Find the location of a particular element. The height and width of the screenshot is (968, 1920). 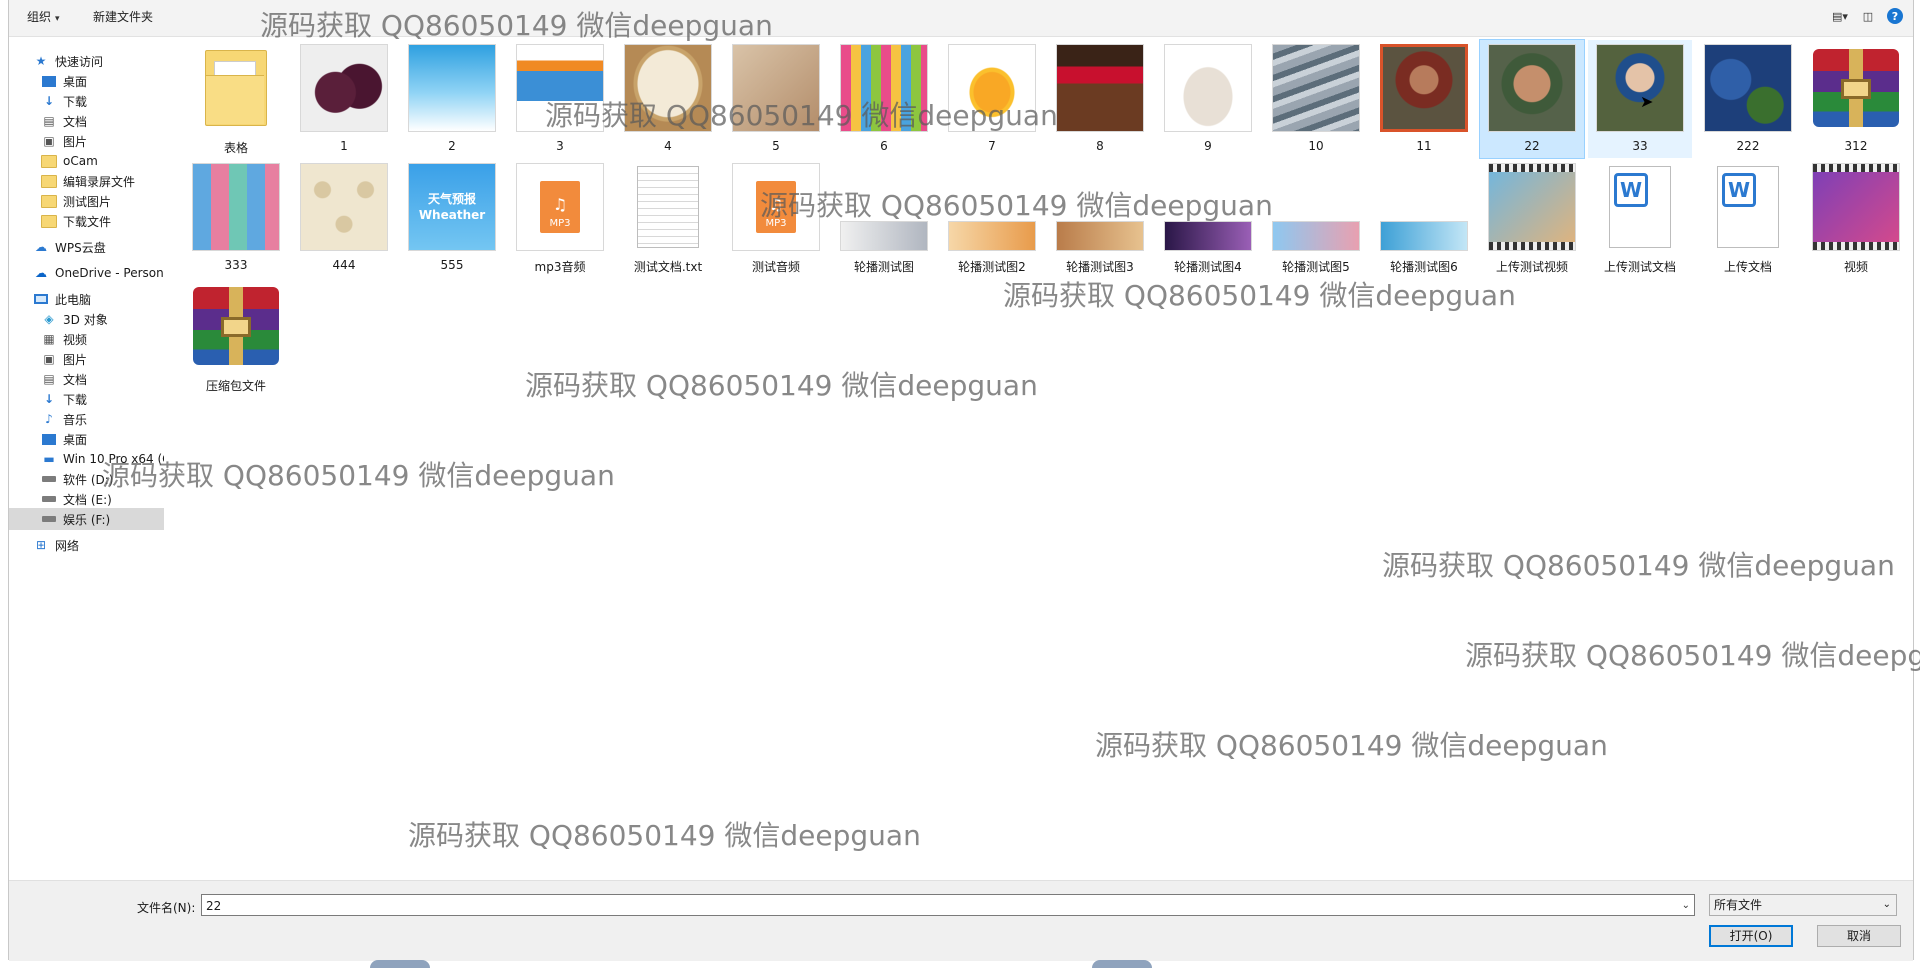

file-name: mp3音频 is located at coordinates (560, 267).